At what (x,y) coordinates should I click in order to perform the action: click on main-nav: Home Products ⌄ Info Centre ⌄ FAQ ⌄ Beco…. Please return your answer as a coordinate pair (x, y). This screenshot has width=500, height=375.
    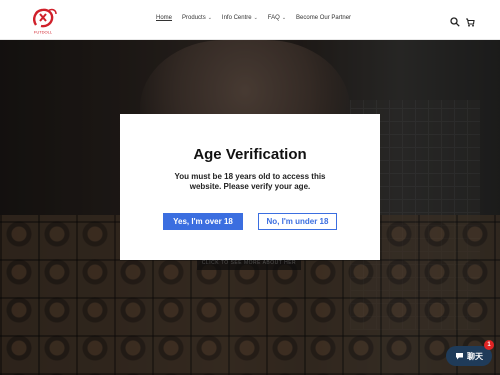
    Looking at the image, I should click on (253, 18).